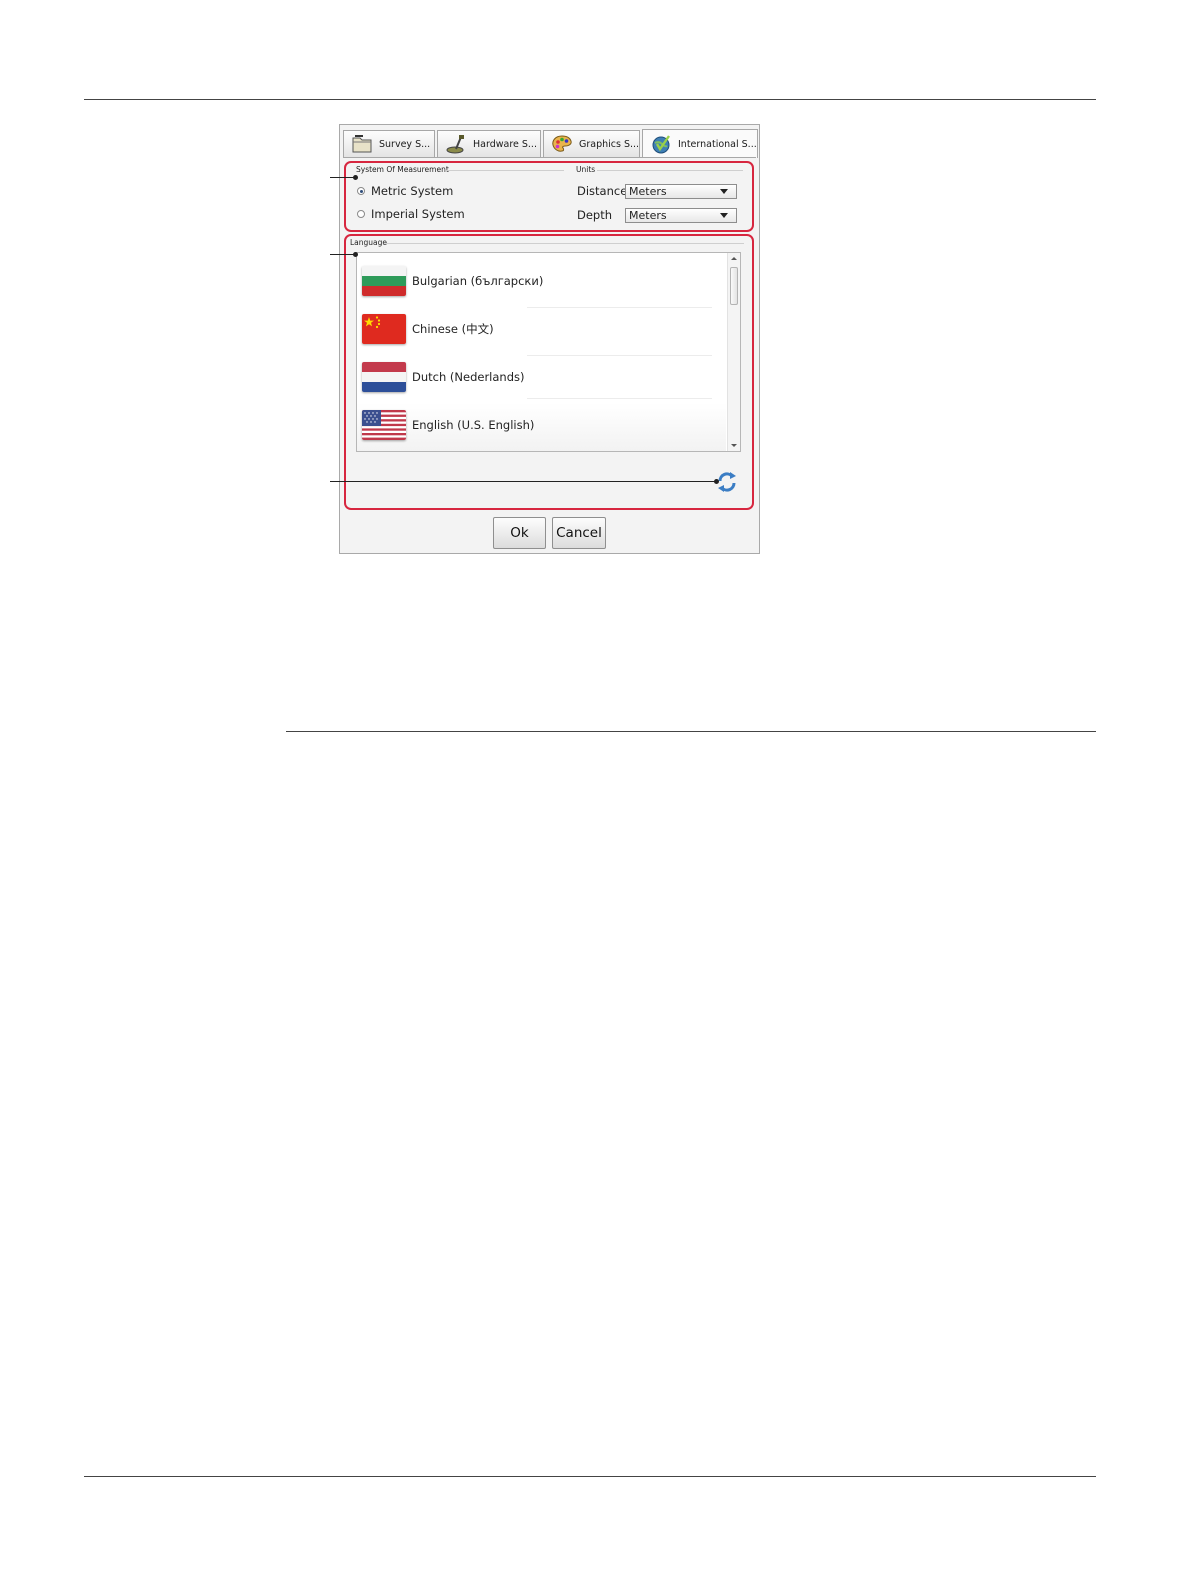 The image size is (1191, 1584). What do you see at coordinates (648, 215) in the screenshot?
I see `depth-value: Meters` at bounding box center [648, 215].